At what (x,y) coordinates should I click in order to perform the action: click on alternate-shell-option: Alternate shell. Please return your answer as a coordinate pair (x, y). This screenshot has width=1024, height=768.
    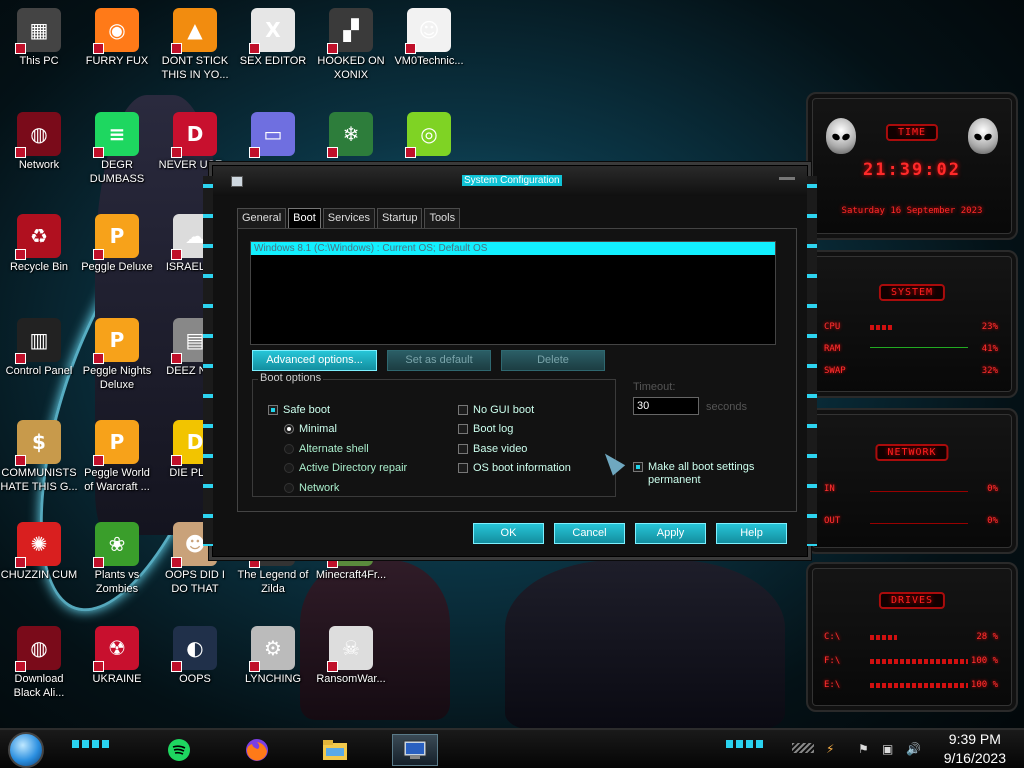
    Looking at the image, I should click on (326, 449).